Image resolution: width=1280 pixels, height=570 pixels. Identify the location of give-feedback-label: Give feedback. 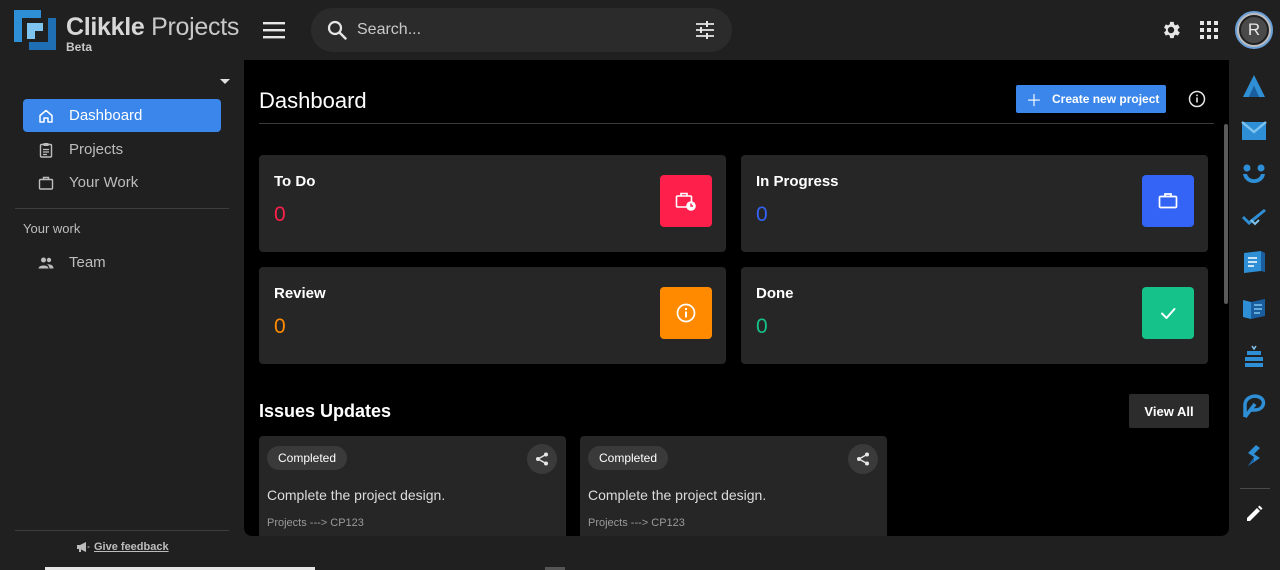
(131, 547).